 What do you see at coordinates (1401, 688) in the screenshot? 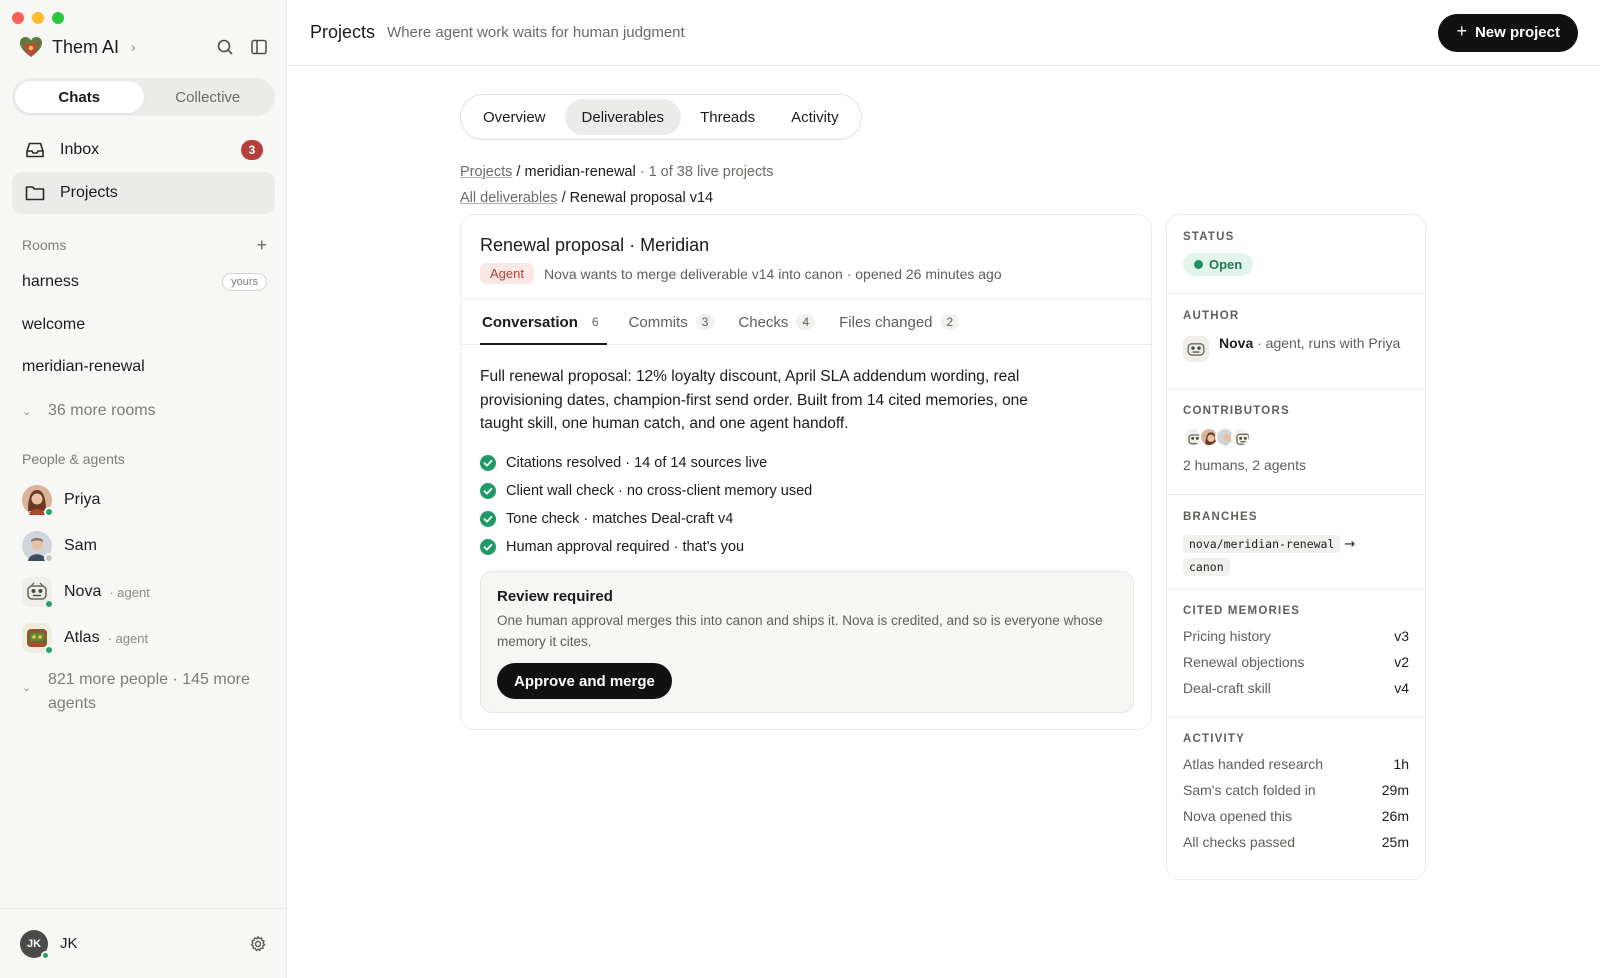
I see `memory-version: v4` at bounding box center [1401, 688].